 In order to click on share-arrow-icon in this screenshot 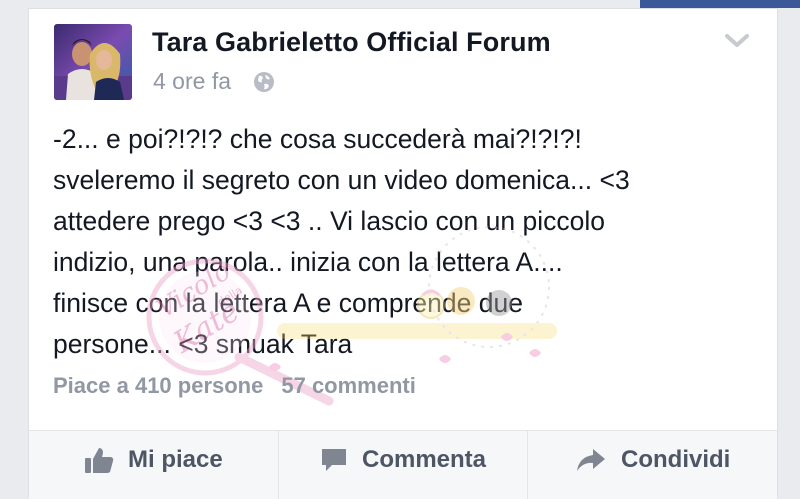, I will do `click(591, 460)`.